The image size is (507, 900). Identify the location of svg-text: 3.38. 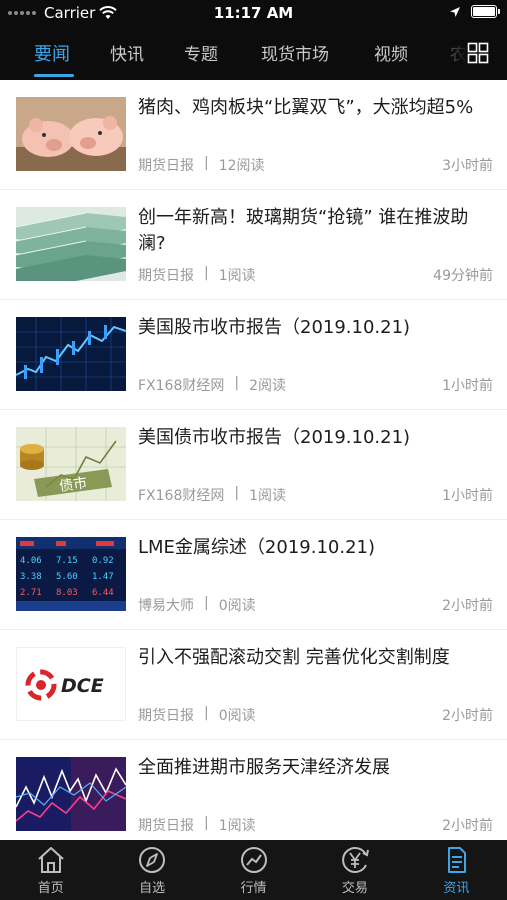
(31, 577).